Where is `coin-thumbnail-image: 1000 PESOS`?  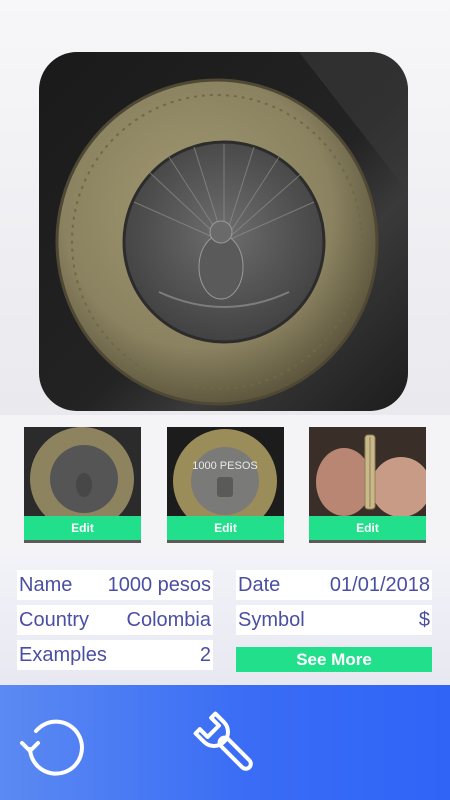 coin-thumbnail-image: 1000 PESOS is located at coordinates (225, 471).